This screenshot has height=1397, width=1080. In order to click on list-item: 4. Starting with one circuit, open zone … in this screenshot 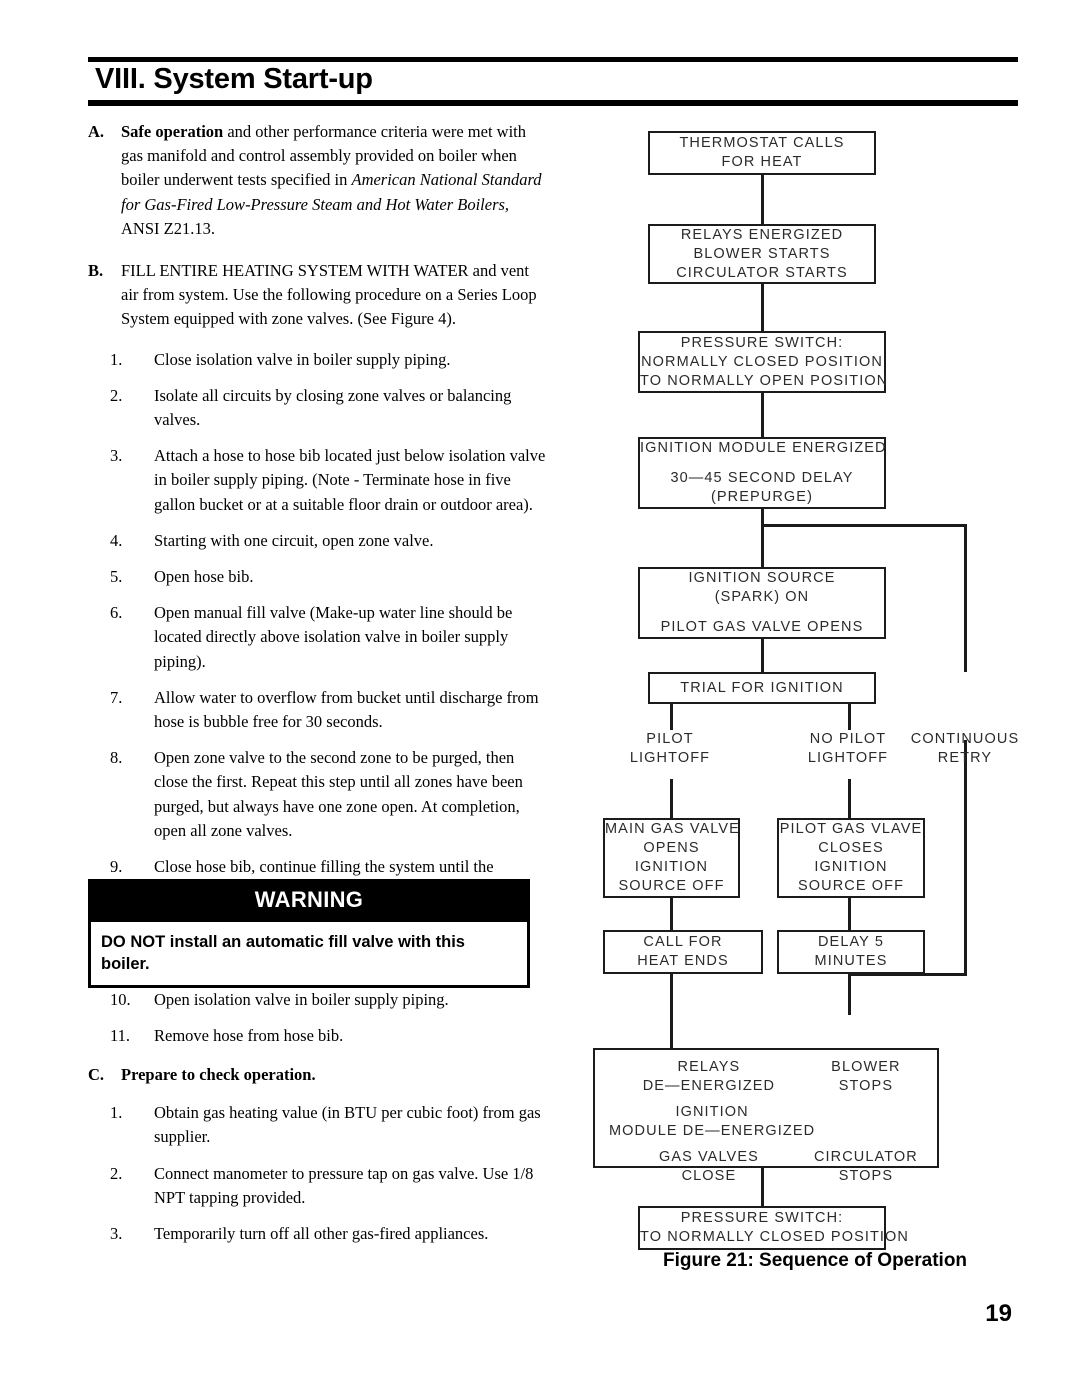, I will do `click(329, 541)`.